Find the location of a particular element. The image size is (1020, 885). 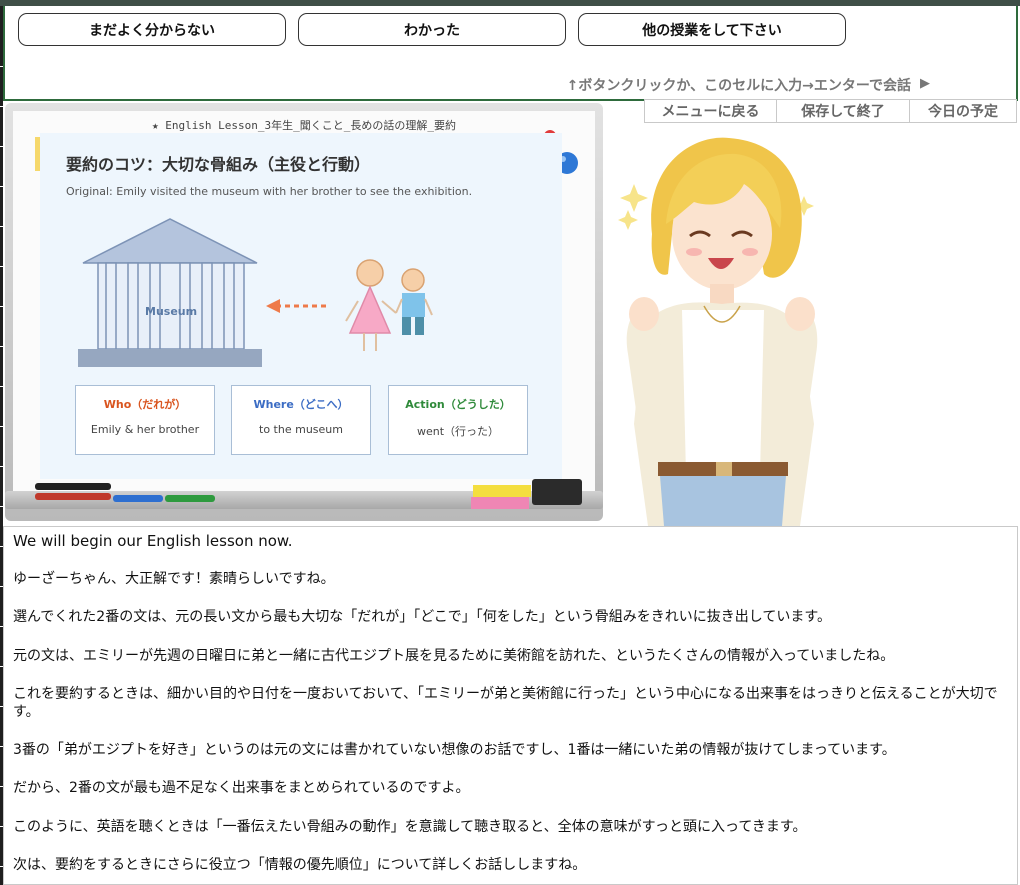

back-to-menu-button: メニューに戻る is located at coordinates (710, 111).